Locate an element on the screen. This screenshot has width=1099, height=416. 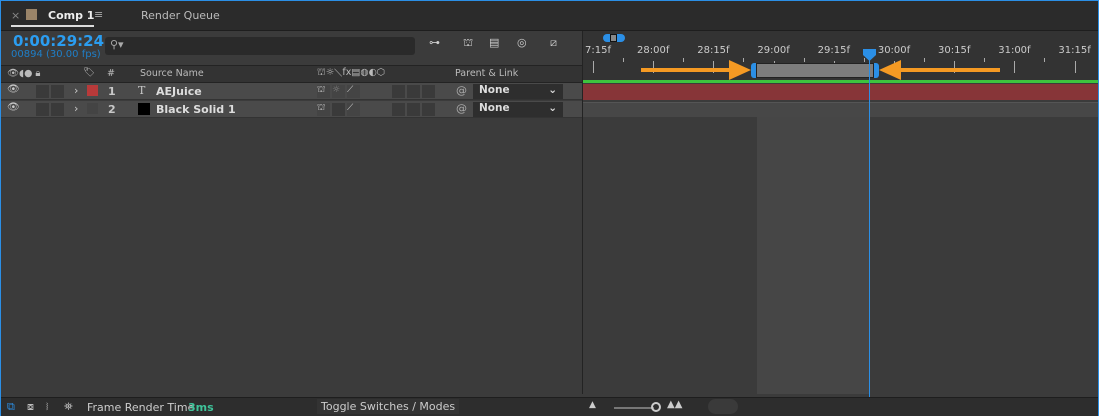
search-icon: ⚲▾ is located at coordinates (117, 44).